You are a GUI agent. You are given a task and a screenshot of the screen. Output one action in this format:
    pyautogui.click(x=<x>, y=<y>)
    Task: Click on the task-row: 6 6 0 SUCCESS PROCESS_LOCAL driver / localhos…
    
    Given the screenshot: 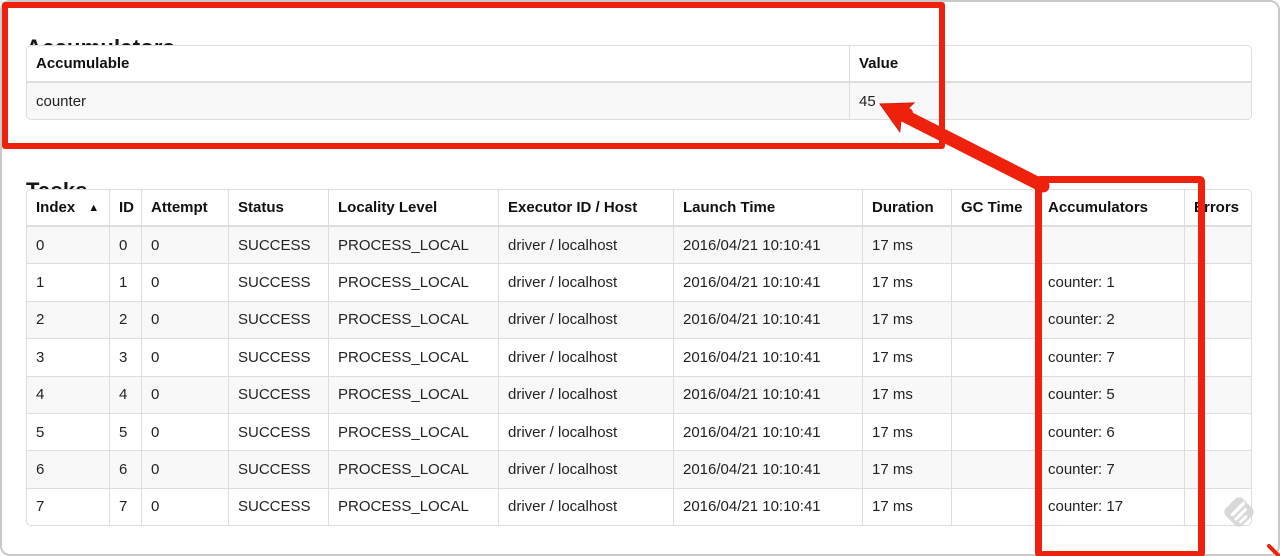 What is the action you would take?
    pyautogui.click(x=639, y=470)
    